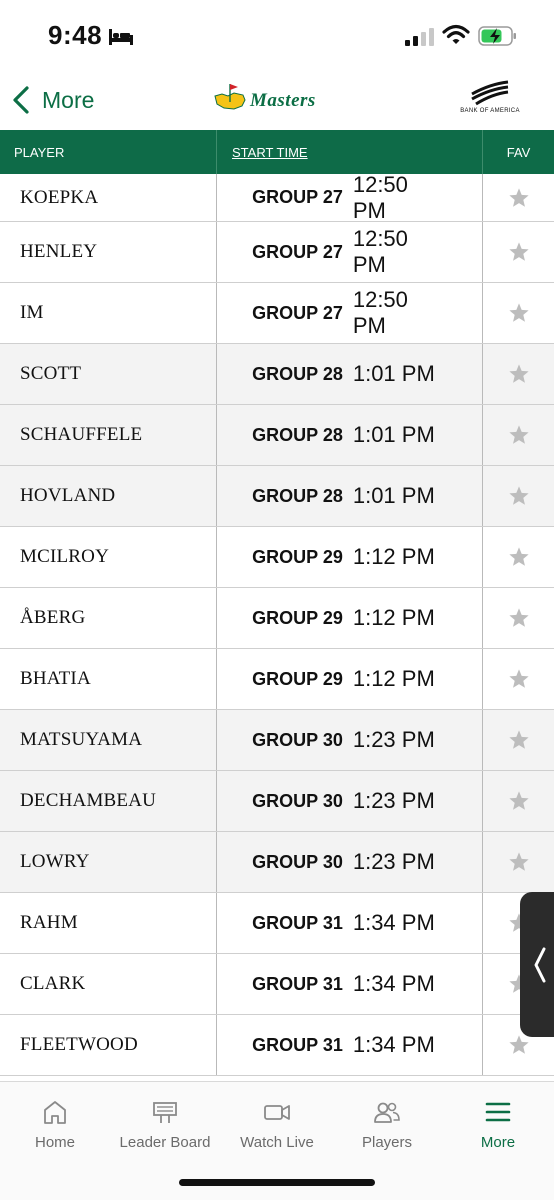 The height and width of the screenshot is (1200, 554). I want to click on home-icon, so click(55, 1112).